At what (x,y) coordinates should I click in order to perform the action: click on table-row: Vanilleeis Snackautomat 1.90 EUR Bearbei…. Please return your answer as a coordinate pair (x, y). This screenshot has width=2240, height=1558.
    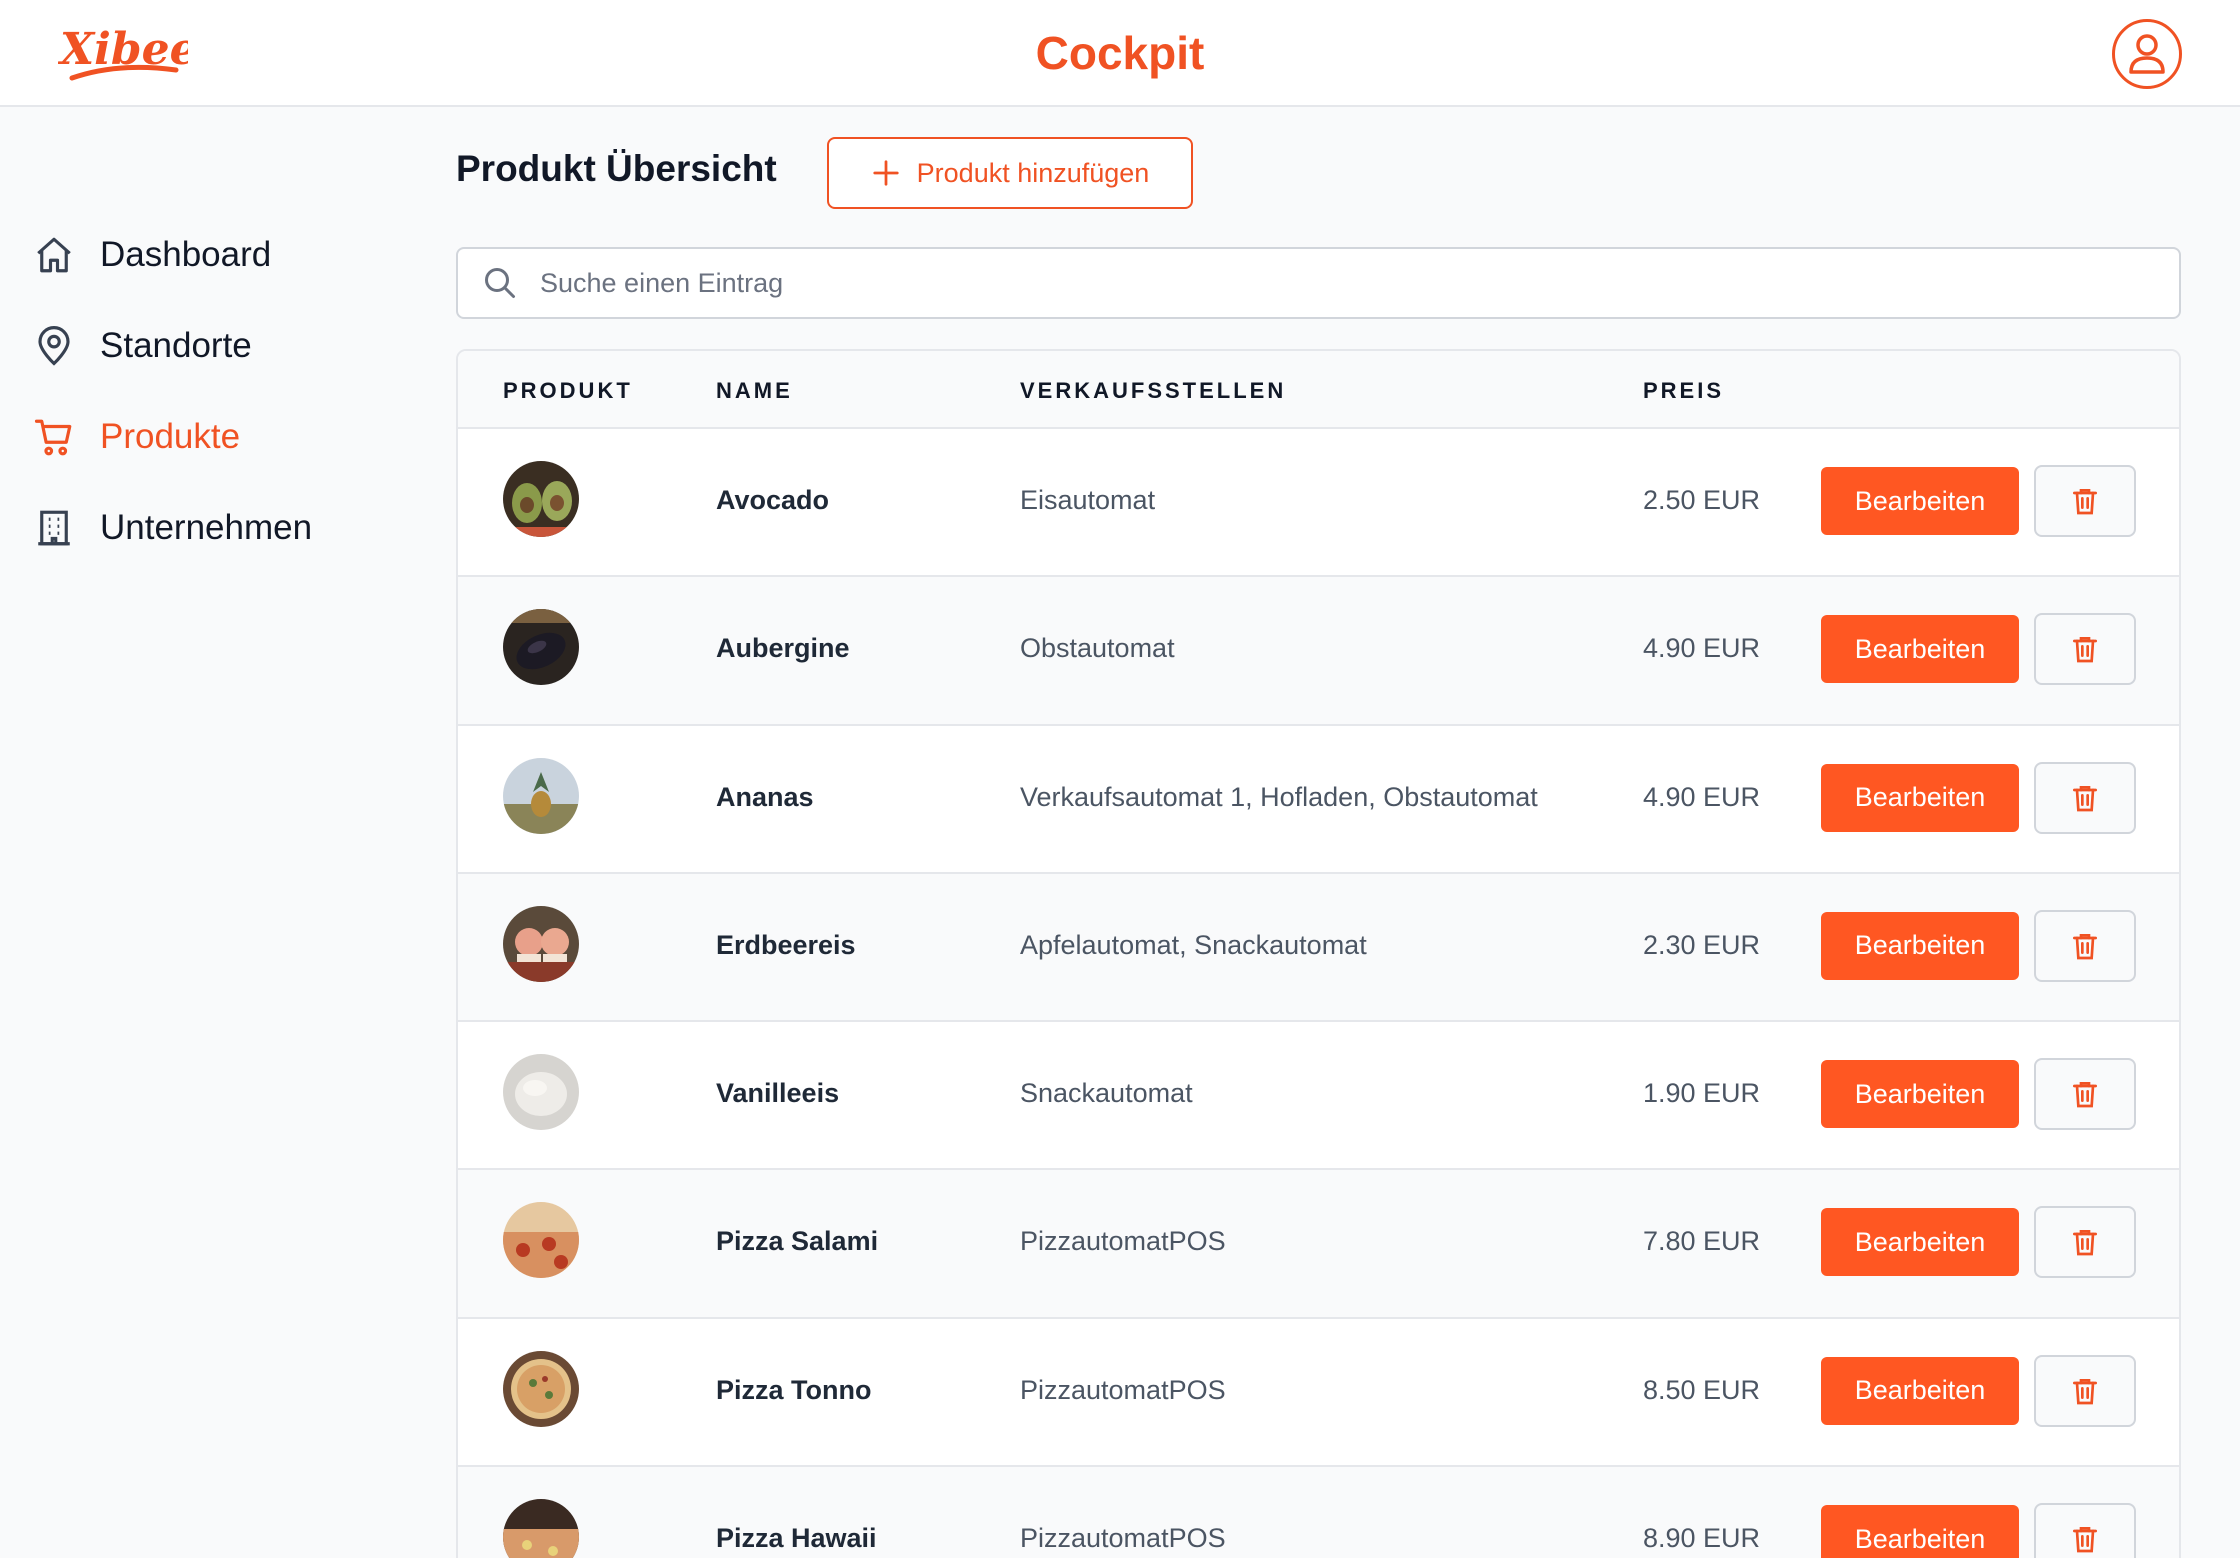
    Looking at the image, I should click on (1318, 1096).